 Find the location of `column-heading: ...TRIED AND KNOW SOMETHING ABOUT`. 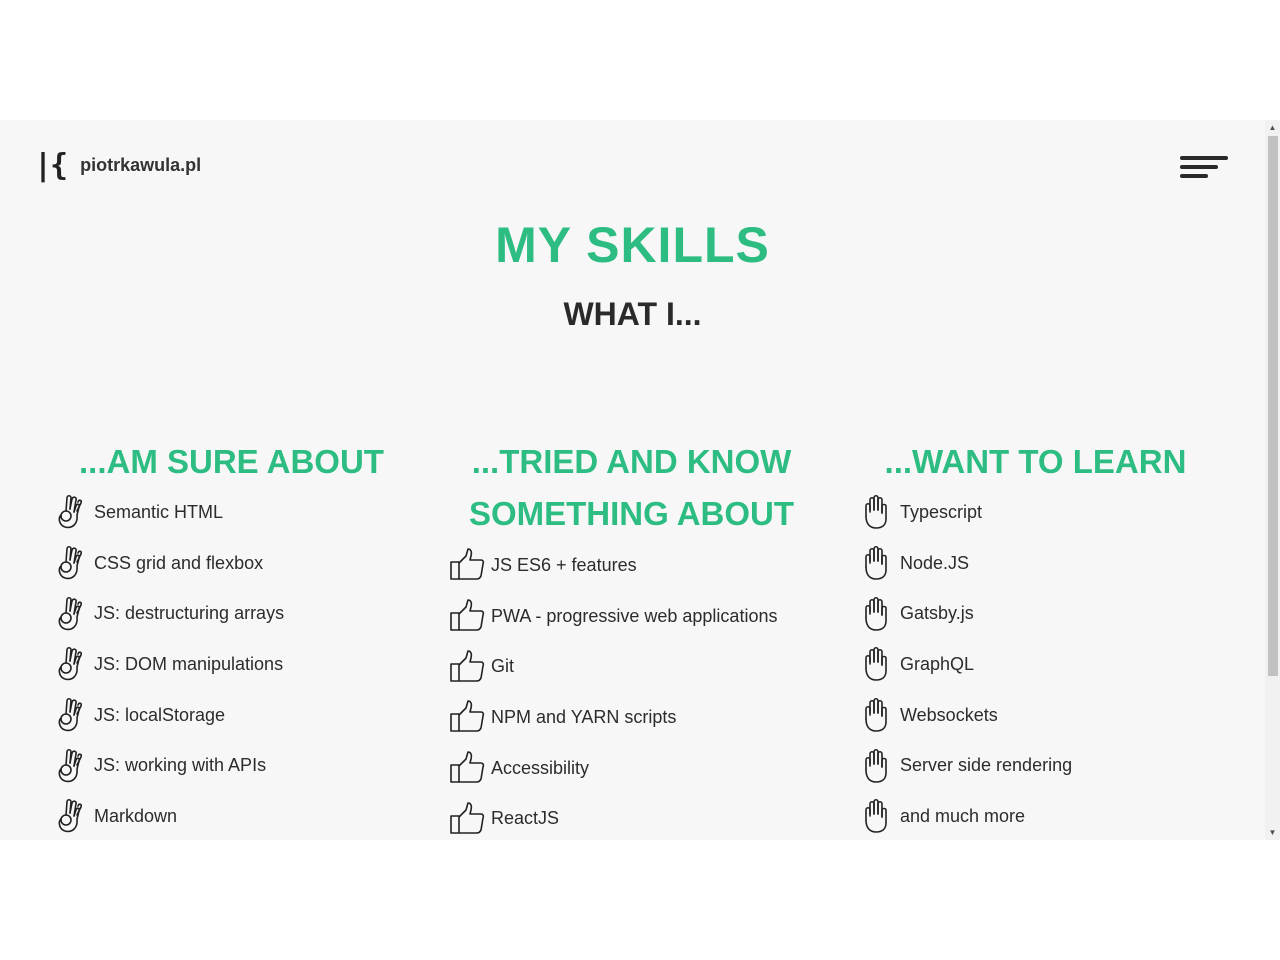

column-heading: ...TRIED AND KNOW SOMETHING ABOUT is located at coordinates (631, 487).